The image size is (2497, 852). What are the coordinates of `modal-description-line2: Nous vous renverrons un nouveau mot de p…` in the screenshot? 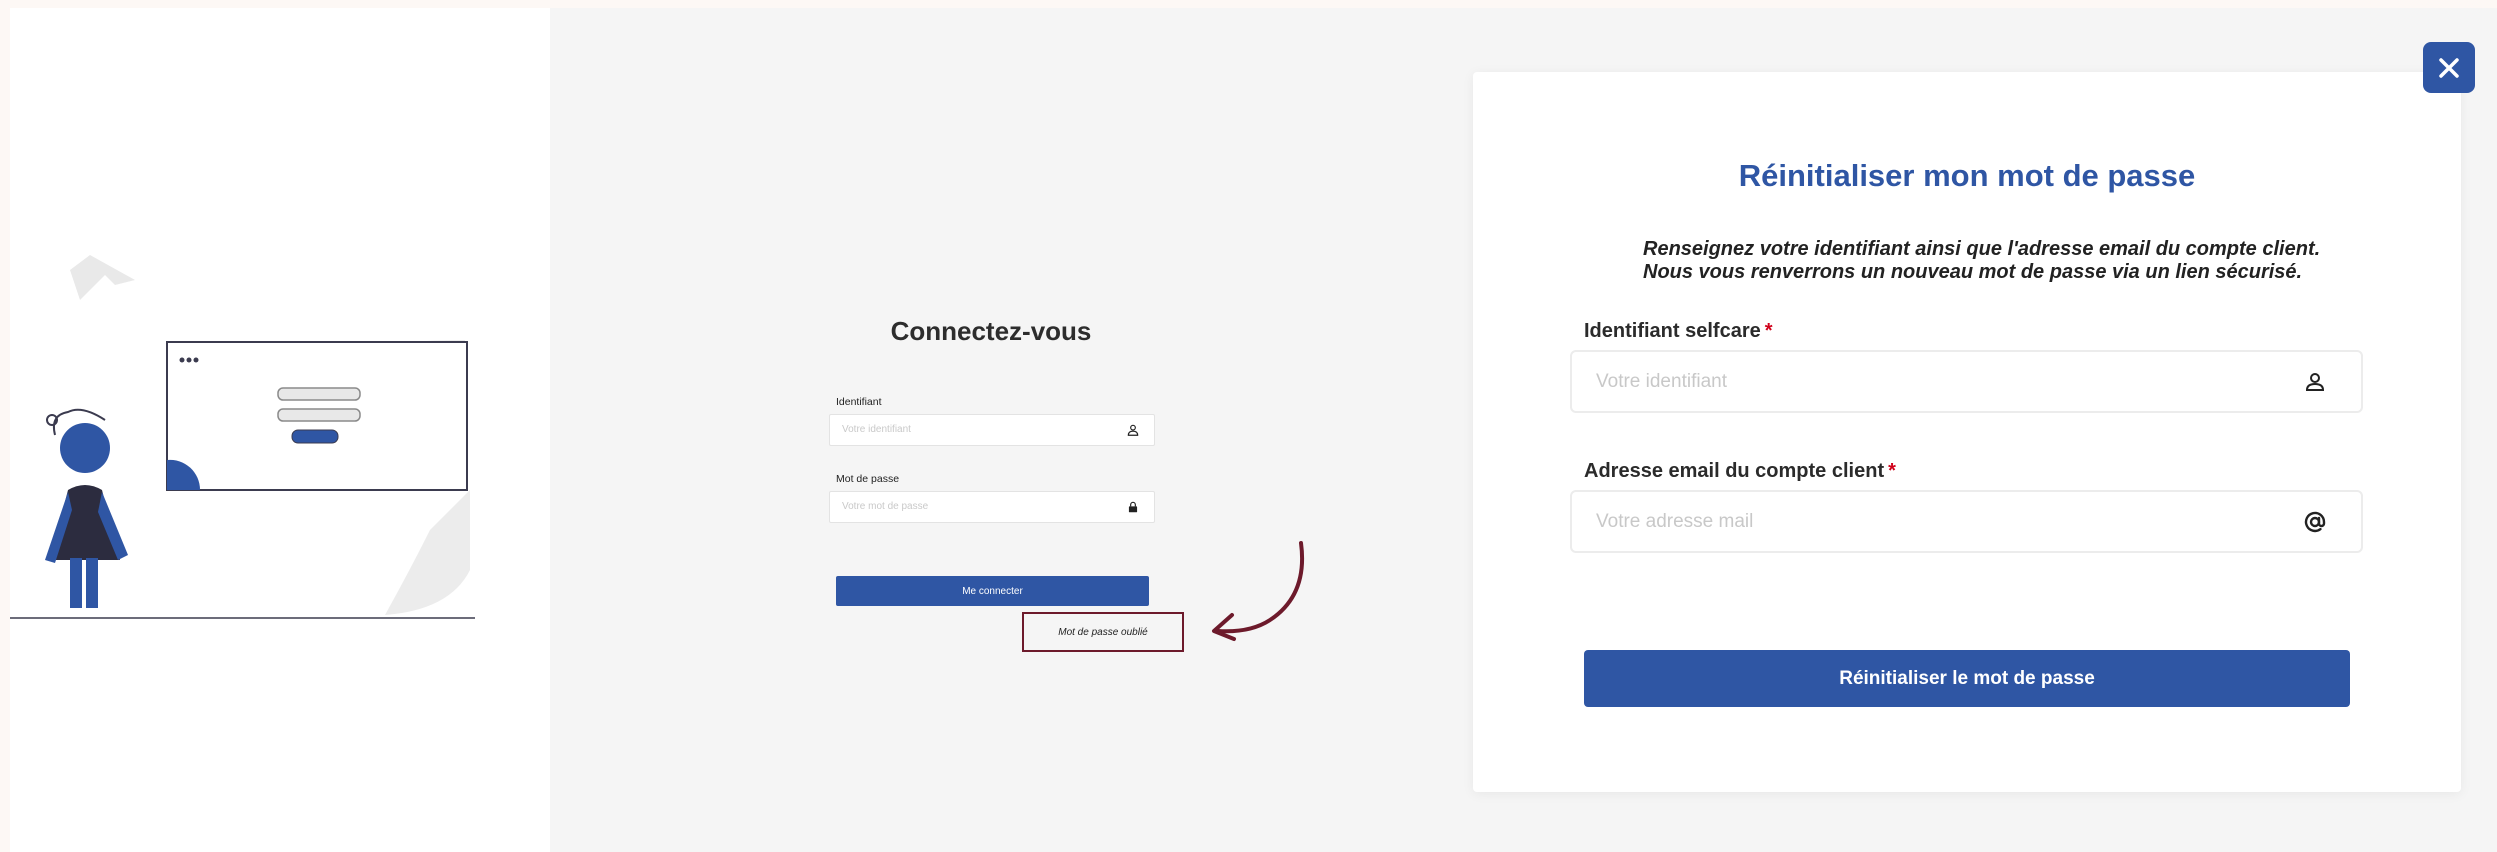 It's located at (1973, 272).